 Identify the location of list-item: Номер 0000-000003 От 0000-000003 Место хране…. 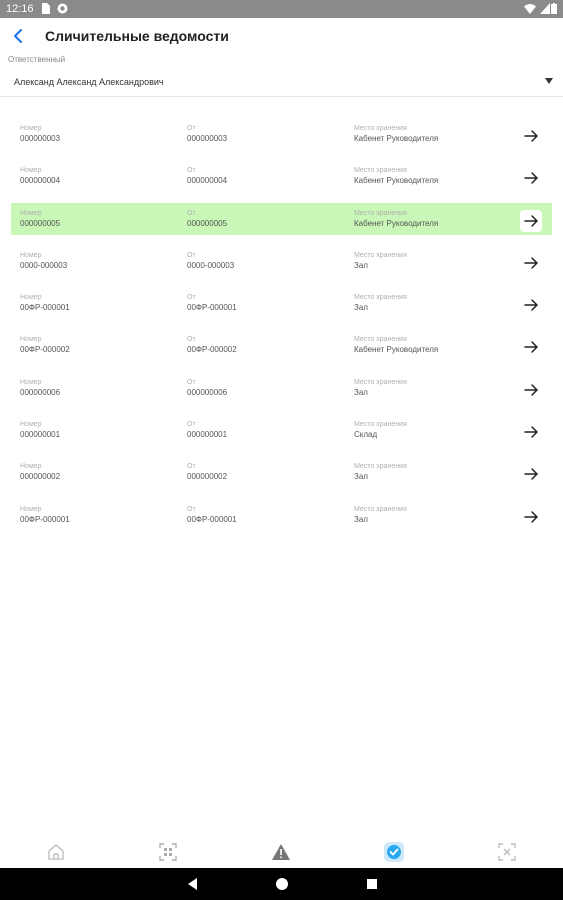
(281, 258).